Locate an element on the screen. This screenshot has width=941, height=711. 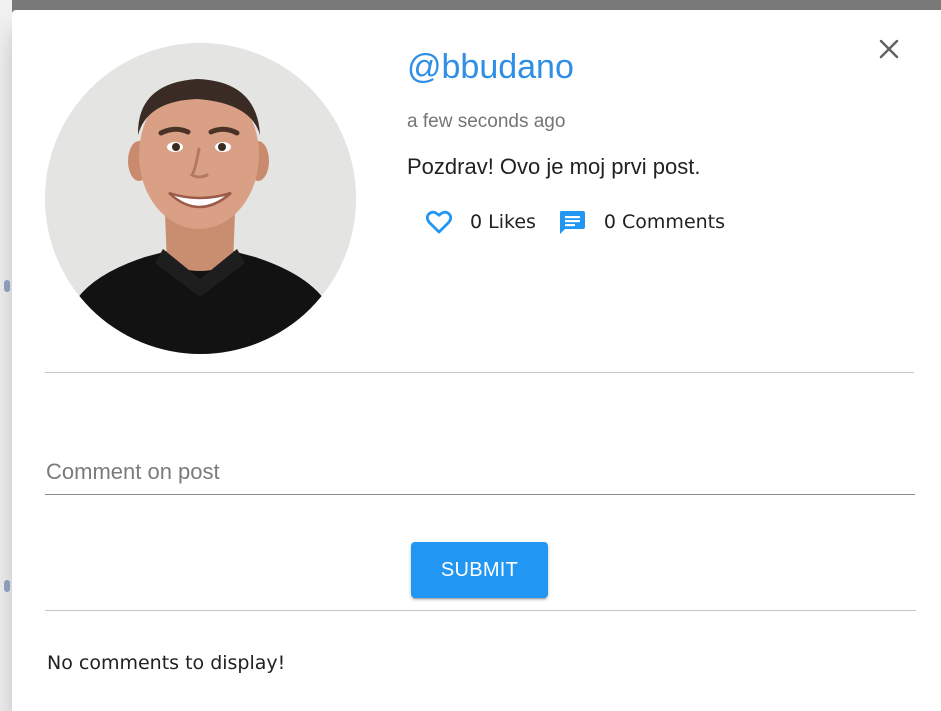
like-button is located at coordinates (439, 222).